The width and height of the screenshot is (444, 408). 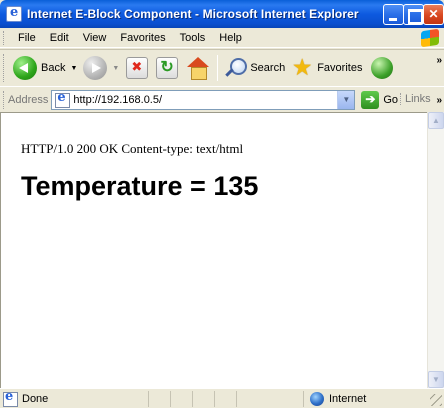 I want to click on internet-globe-icon, so click(x=317, y=399).